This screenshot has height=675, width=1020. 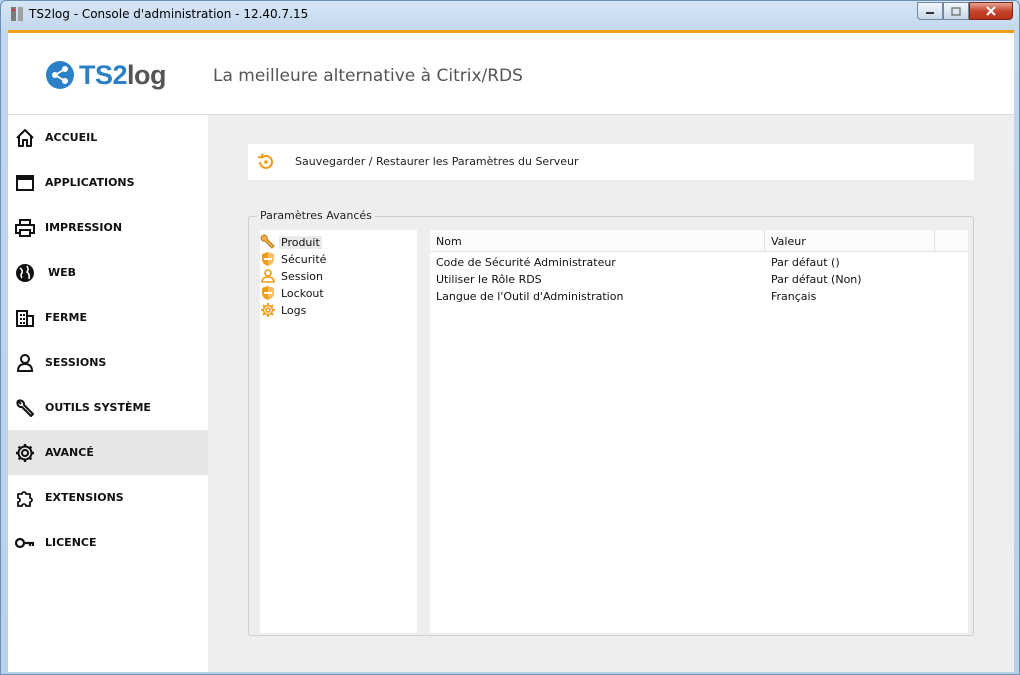 I want to click on sidebar-item-label: APPLICATIONS, so click(x=90, y=182).